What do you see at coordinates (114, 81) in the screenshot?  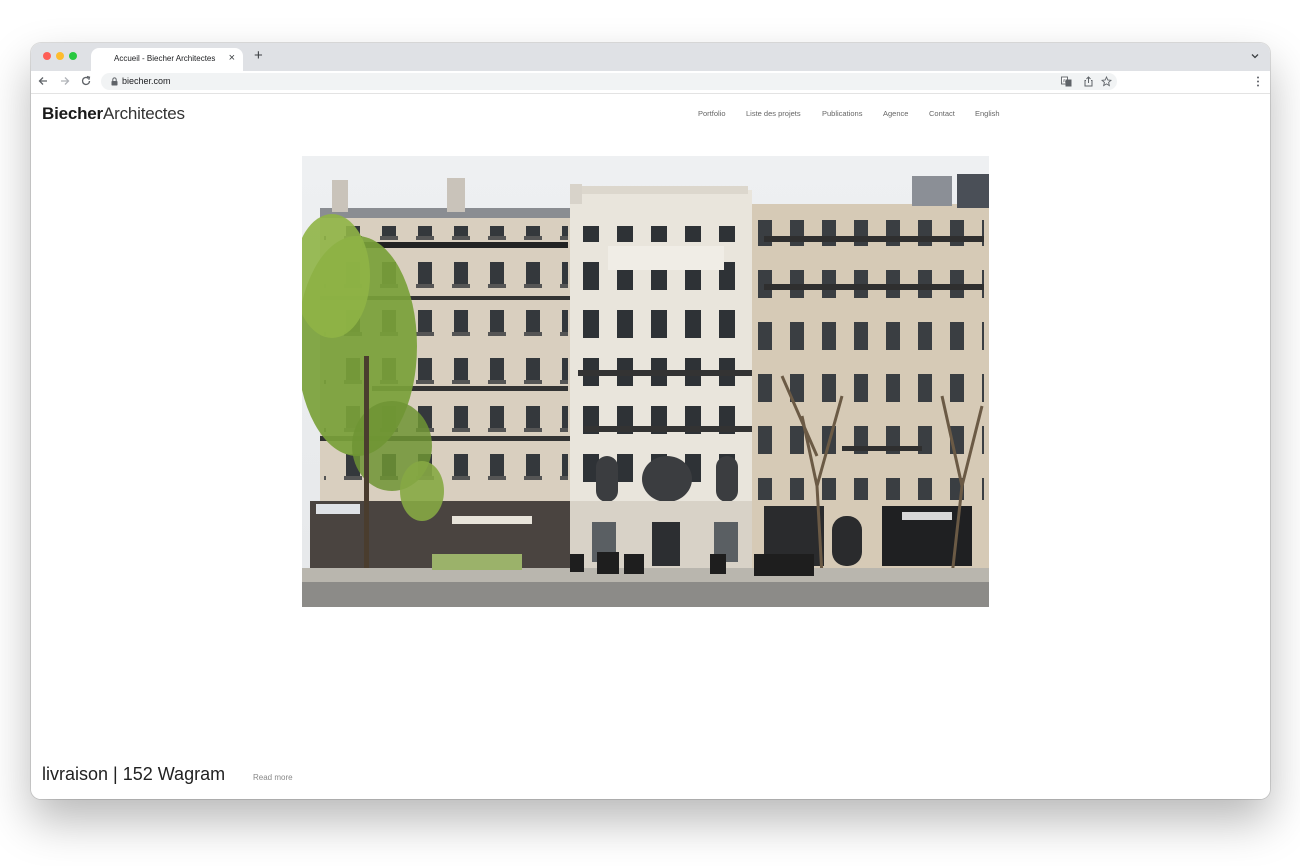 I see `lock-icon` at bounding box center [114, 81].